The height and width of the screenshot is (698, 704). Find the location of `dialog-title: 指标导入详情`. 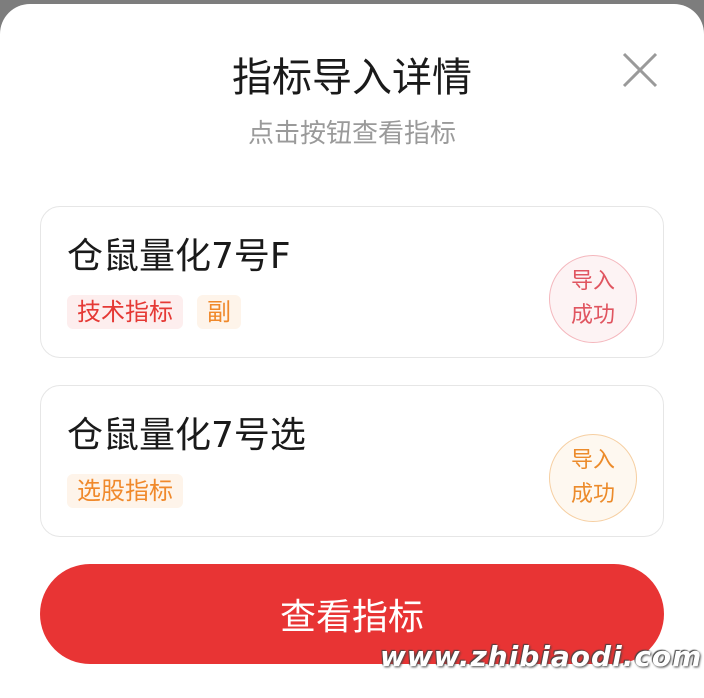

dialog-title: 指标导入详情 is located at coordinates (352, 78).